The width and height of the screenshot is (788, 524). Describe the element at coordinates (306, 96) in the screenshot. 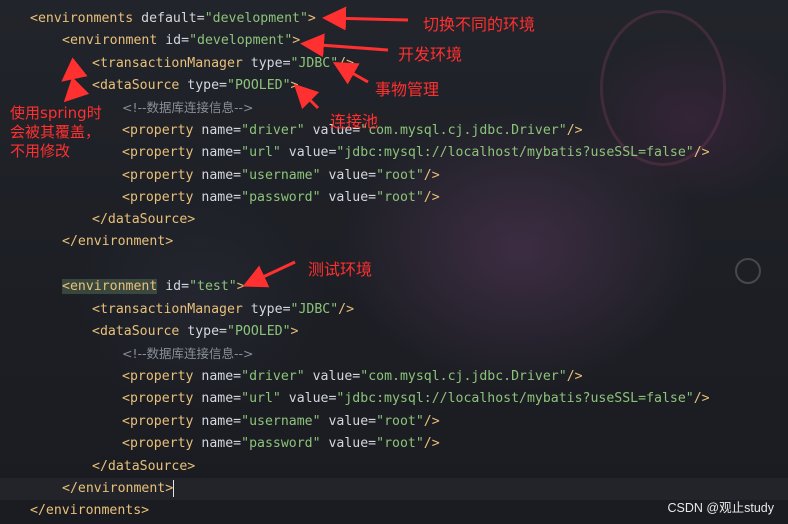

I see `arrow-conn-pool` at that location.